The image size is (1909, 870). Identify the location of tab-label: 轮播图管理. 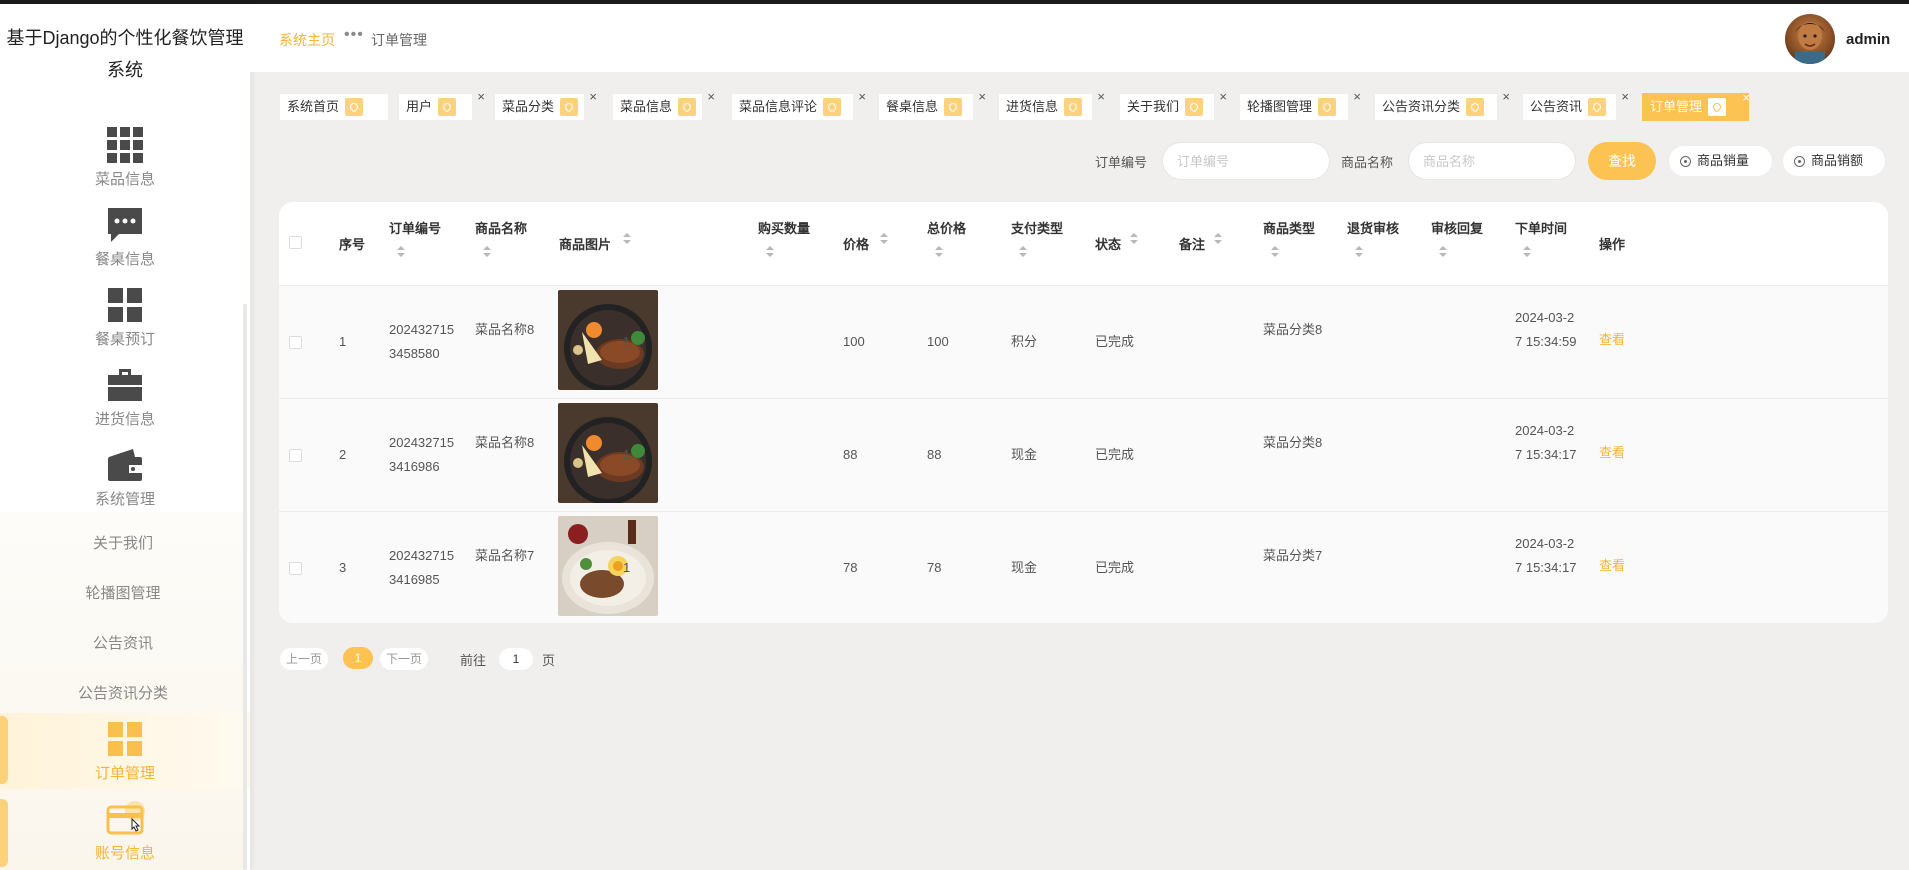
(1280, 106).